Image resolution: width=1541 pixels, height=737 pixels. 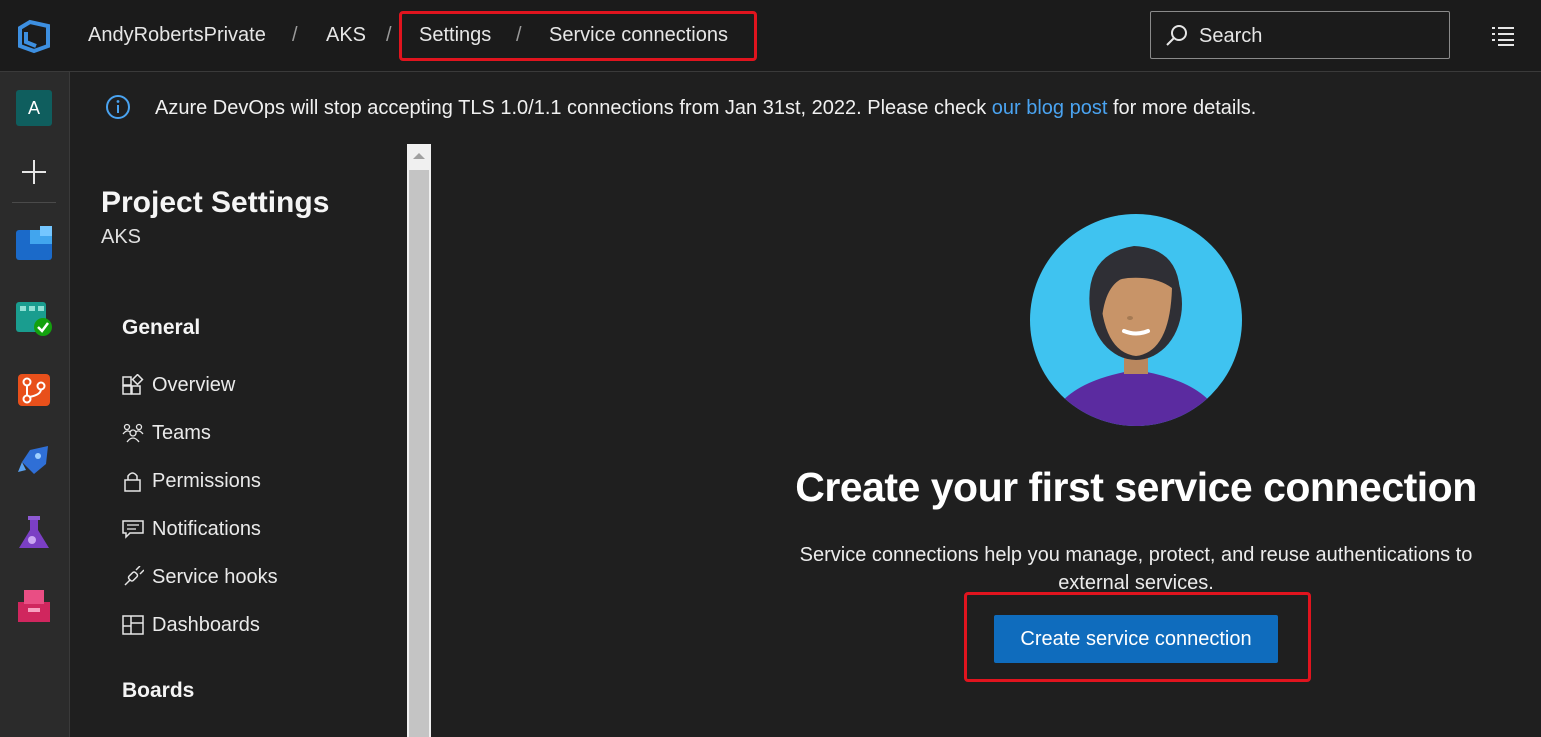 I want to click on search-box: Search, so click(x=1300, y=35).